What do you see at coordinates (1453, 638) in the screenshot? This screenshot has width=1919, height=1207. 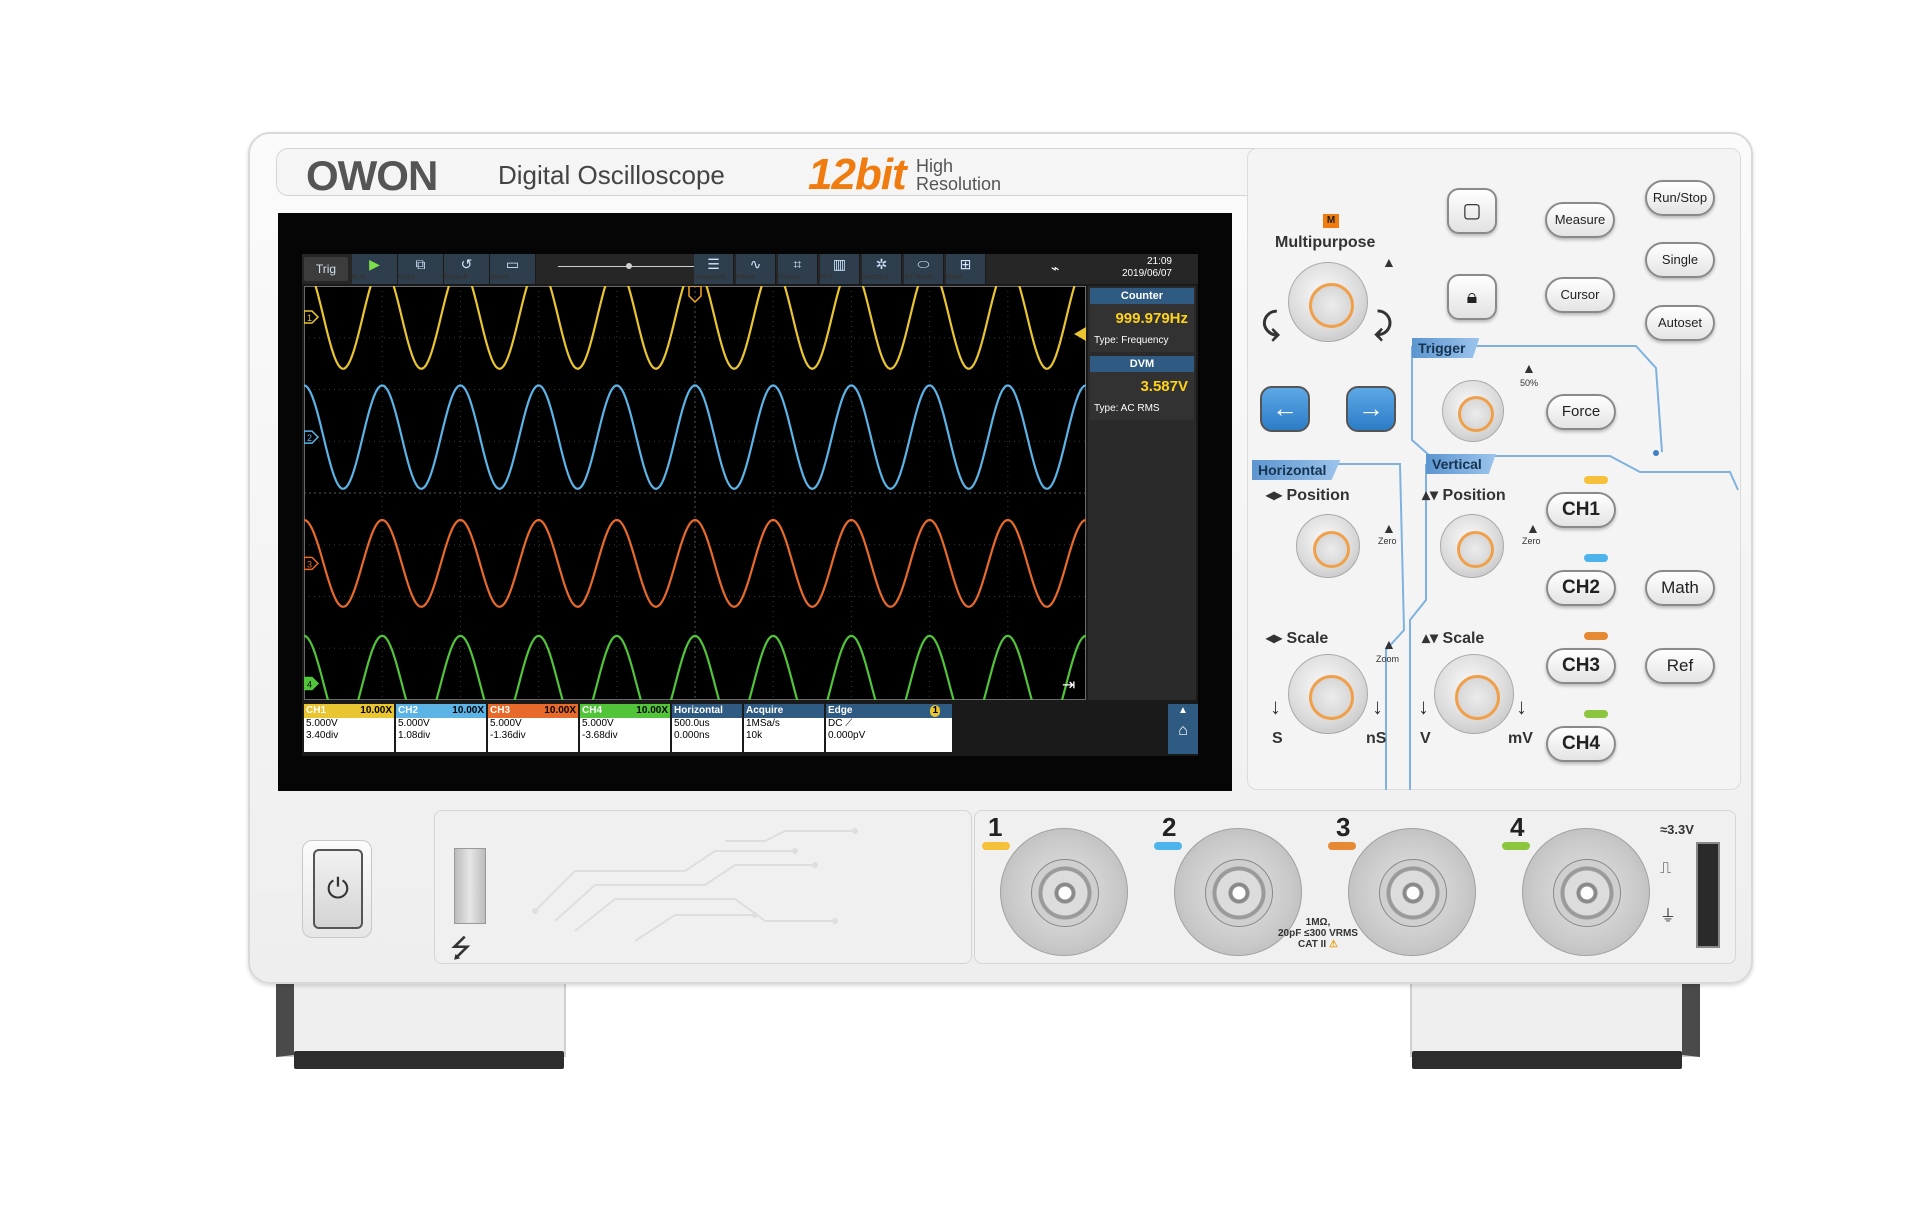 I see `vertical-scale-label: ▴▾ Scale` at bounding box center [1453, 638].